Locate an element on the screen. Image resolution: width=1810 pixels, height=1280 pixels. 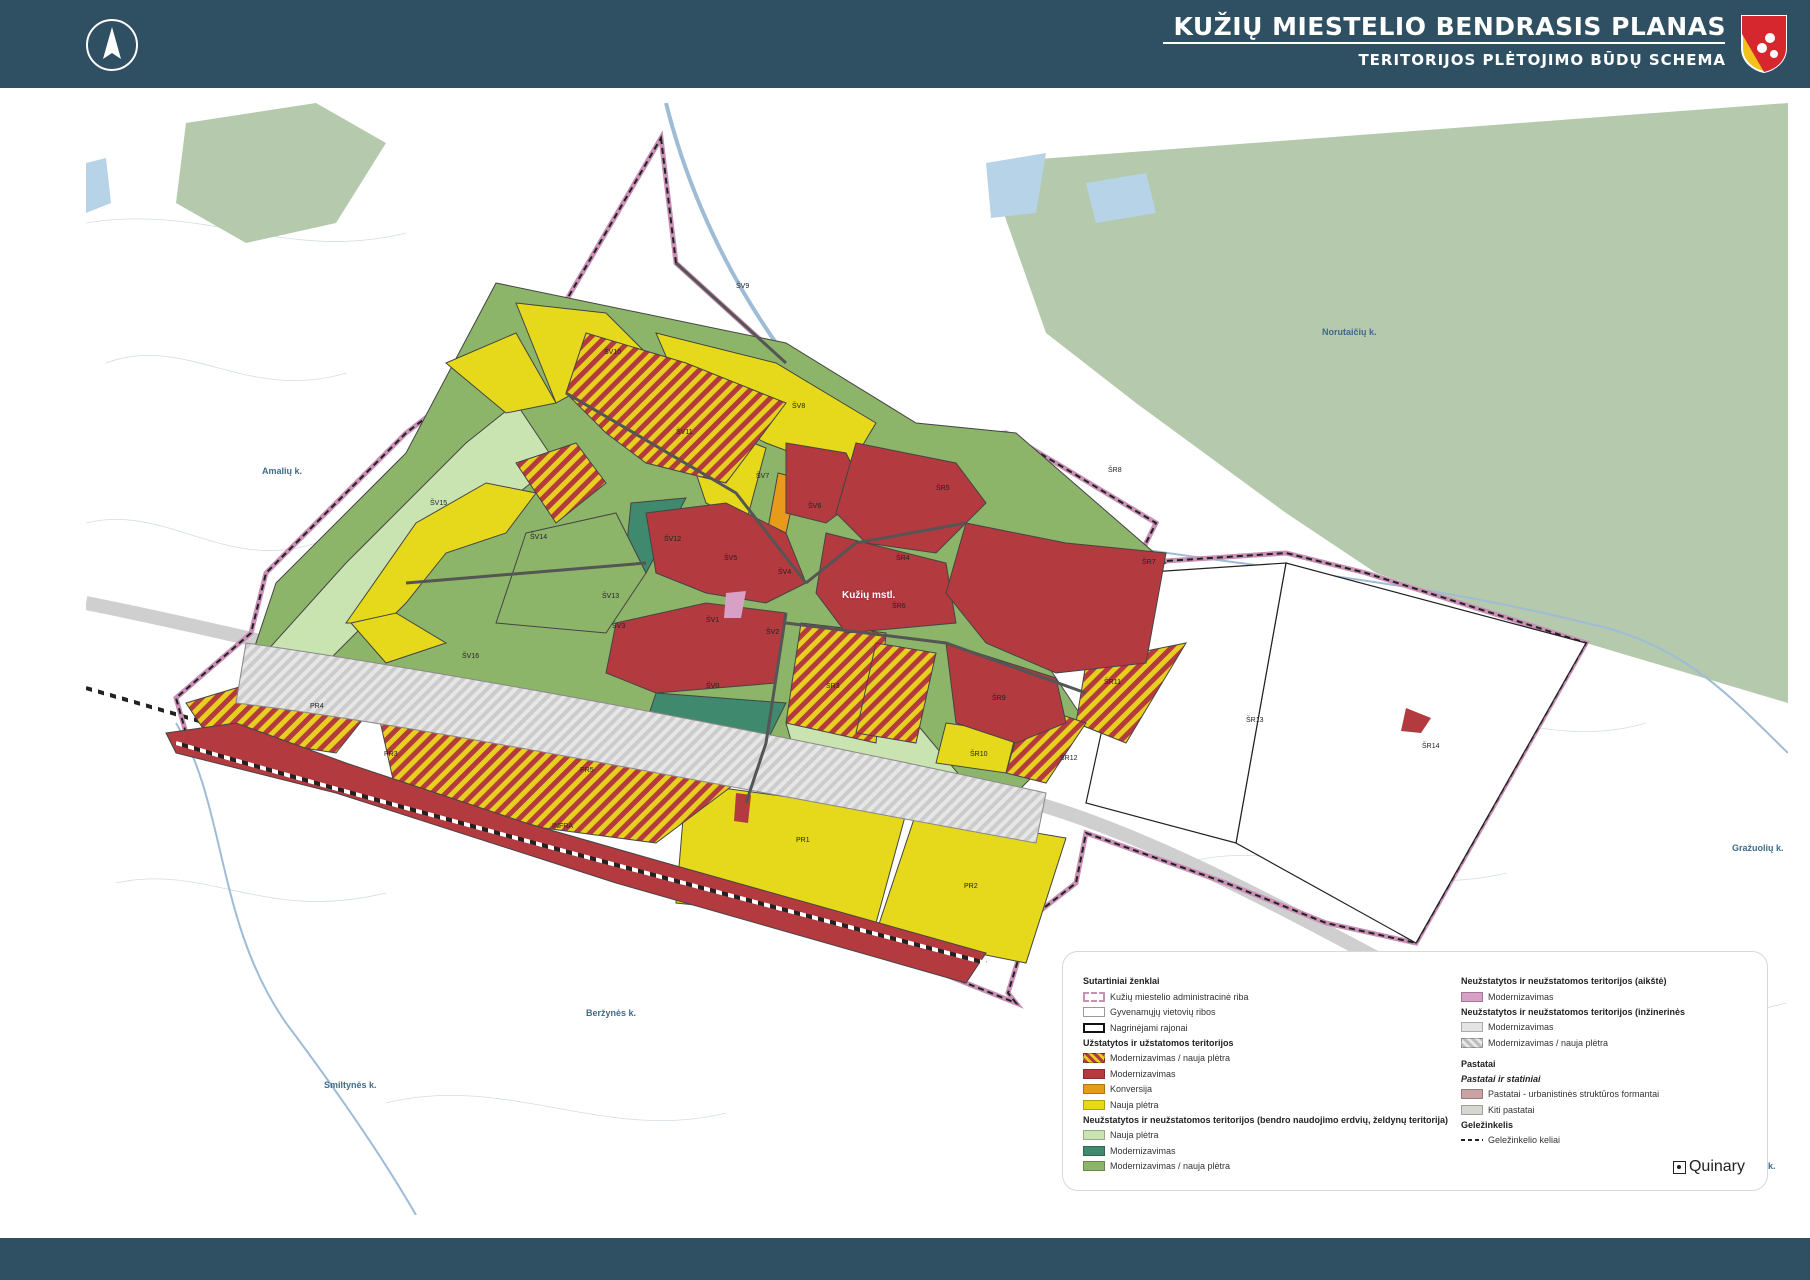
coat-of-arms-icon is located at coordinates (1764, 44).